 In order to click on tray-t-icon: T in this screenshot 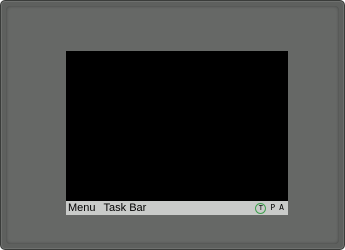, I will do `click(261, 208)`.